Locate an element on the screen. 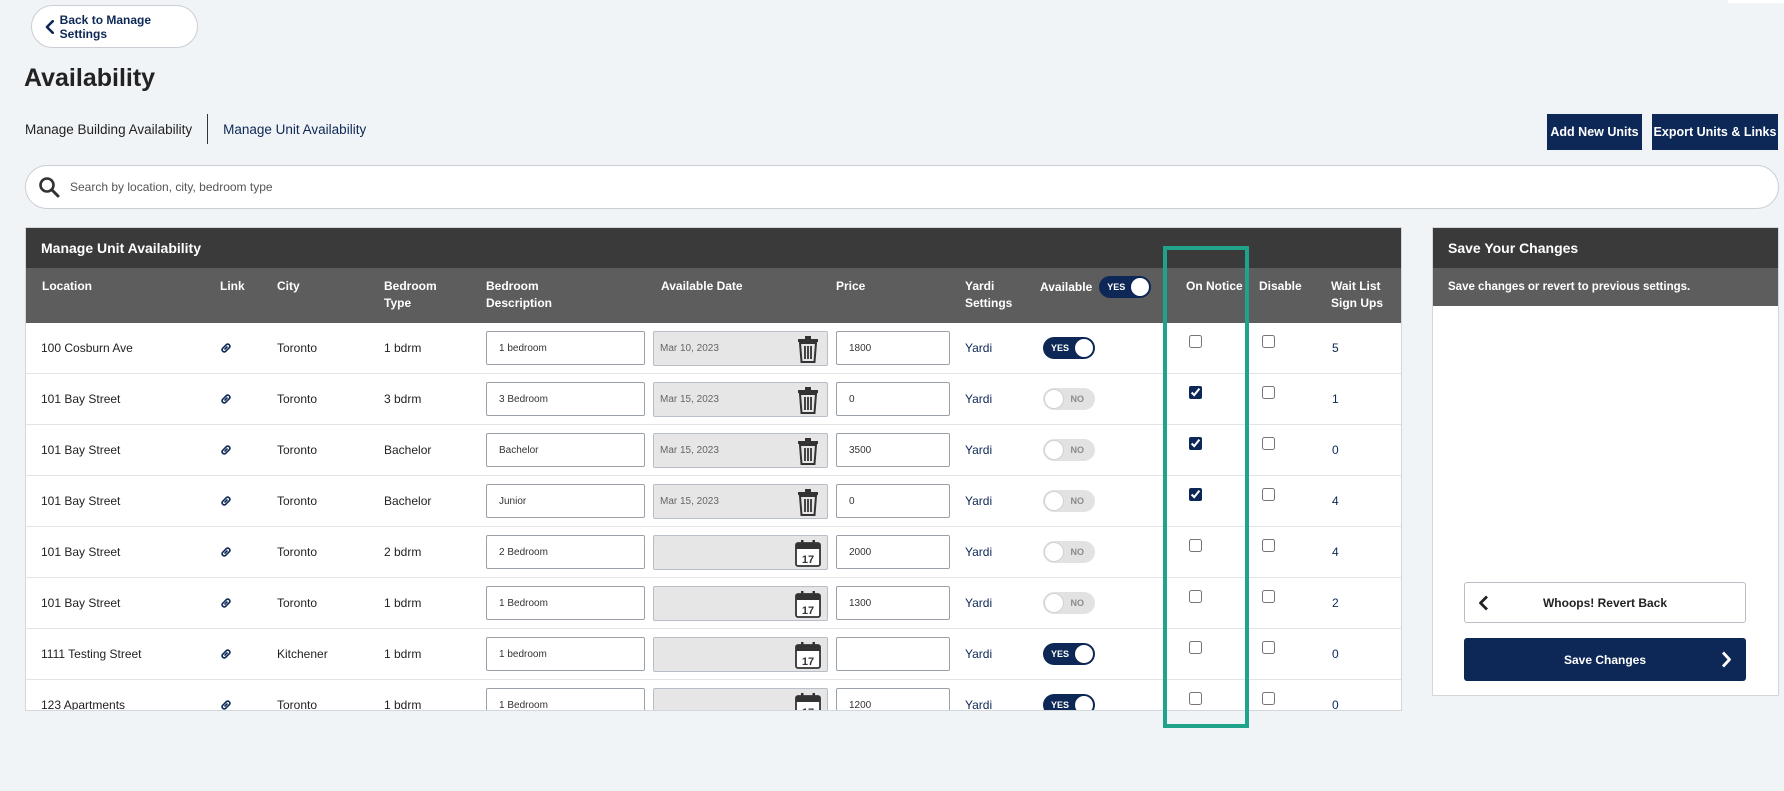 The image size is (1784, 791). search-input is located at coordinates (868, 187).